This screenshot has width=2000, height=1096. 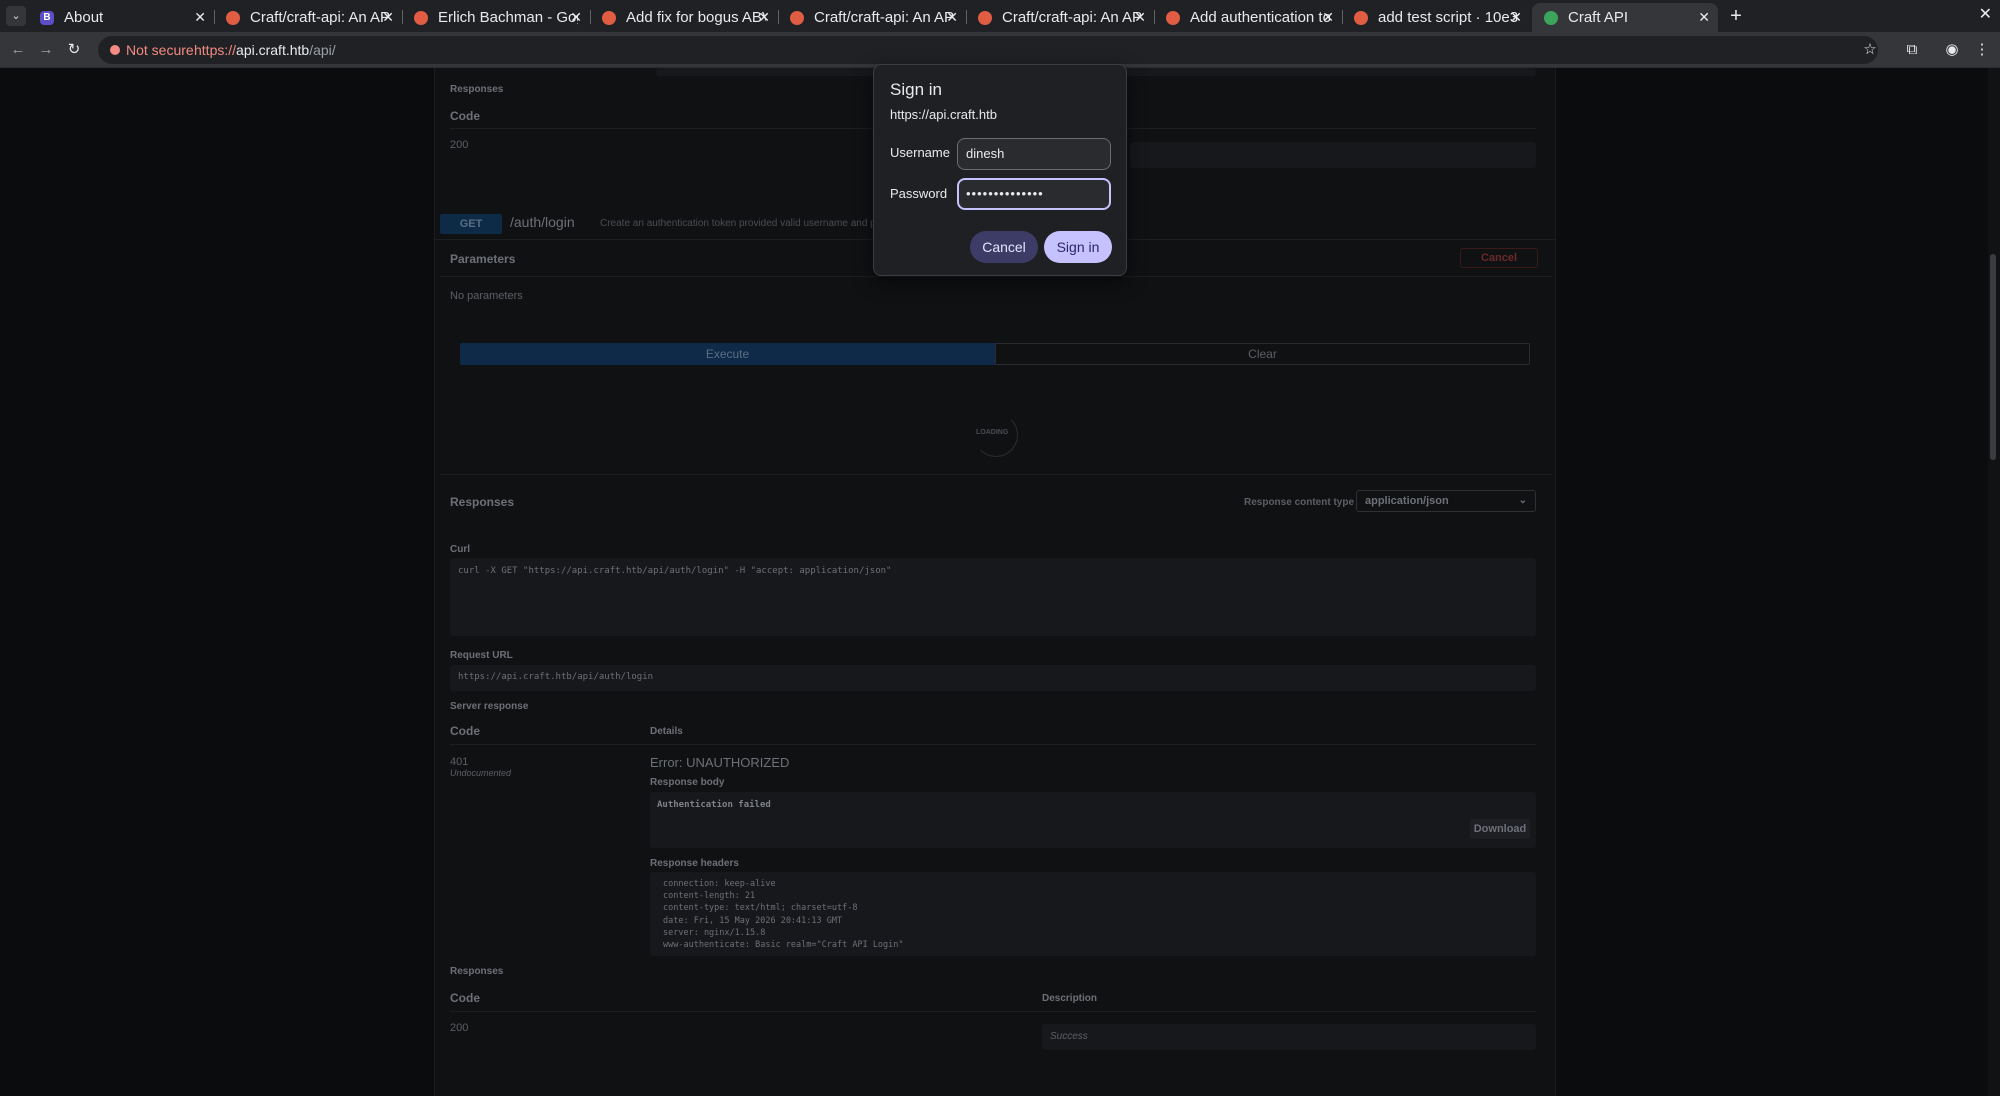 I want to click on tab-title: add test script · 10e3ba4f0a, so click(x=1448, y=17).